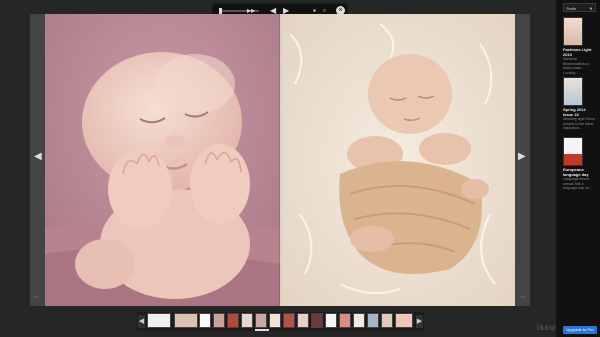 The image size is (600, 337). What do you see at coordinates (579, 52) in the screenshot?
I see `related-item-title: Fashions Light 2013` at bounding box center [579, 52].